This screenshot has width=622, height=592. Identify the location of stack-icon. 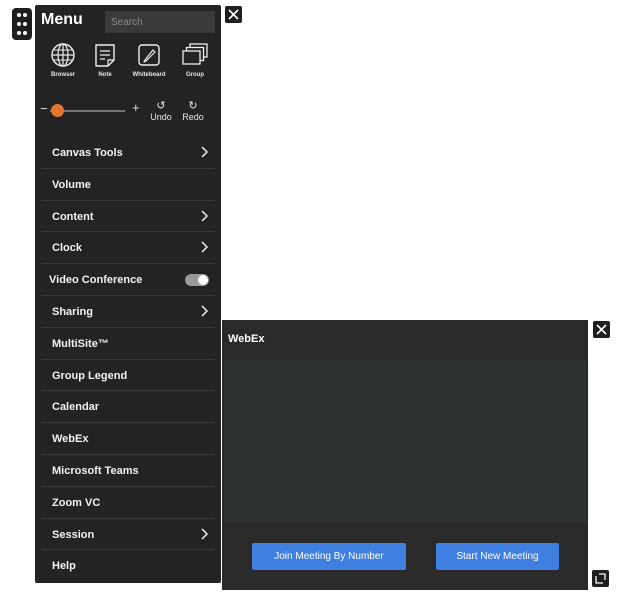
(195, 54).